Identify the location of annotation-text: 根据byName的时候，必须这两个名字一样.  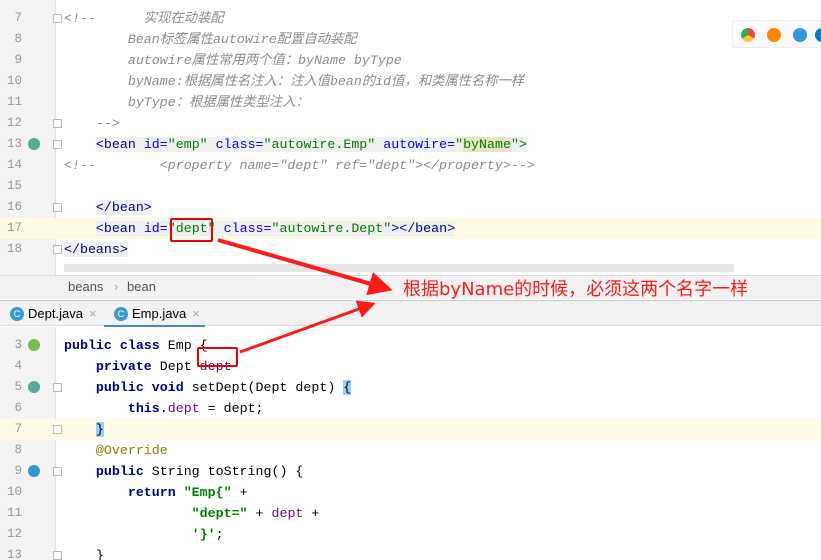
(576, 289).